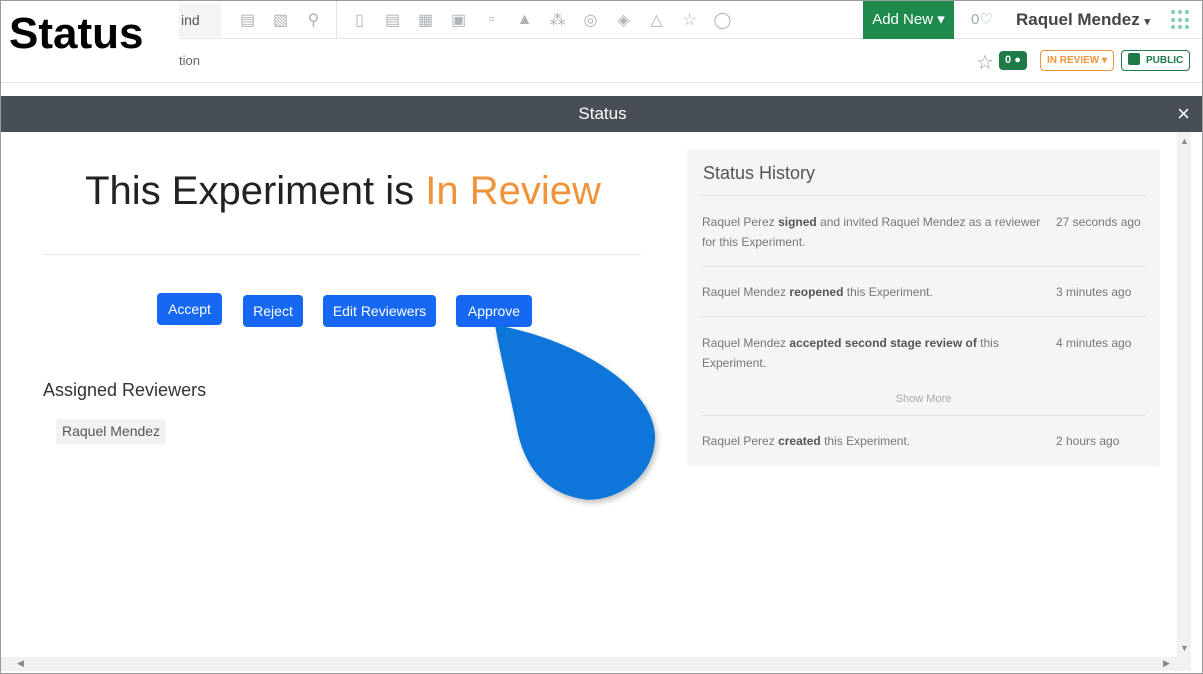 Image resolution: width=1203 pixels, height=674 pixels. I want to click on comments-count: 0, so click(1008, 60).